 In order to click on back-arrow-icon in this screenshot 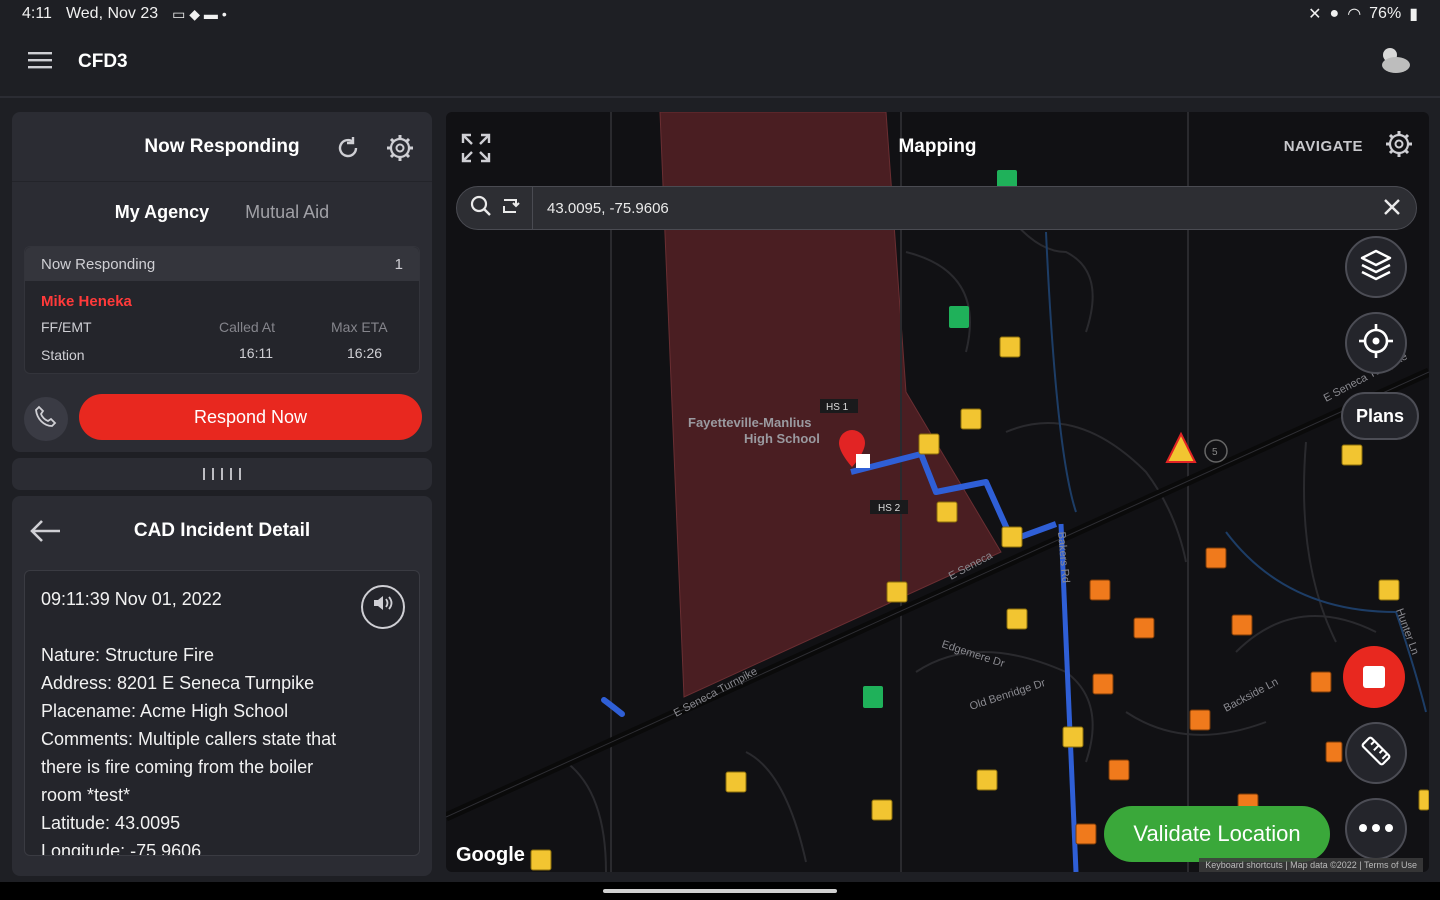, I will do `click(45, 533)`.